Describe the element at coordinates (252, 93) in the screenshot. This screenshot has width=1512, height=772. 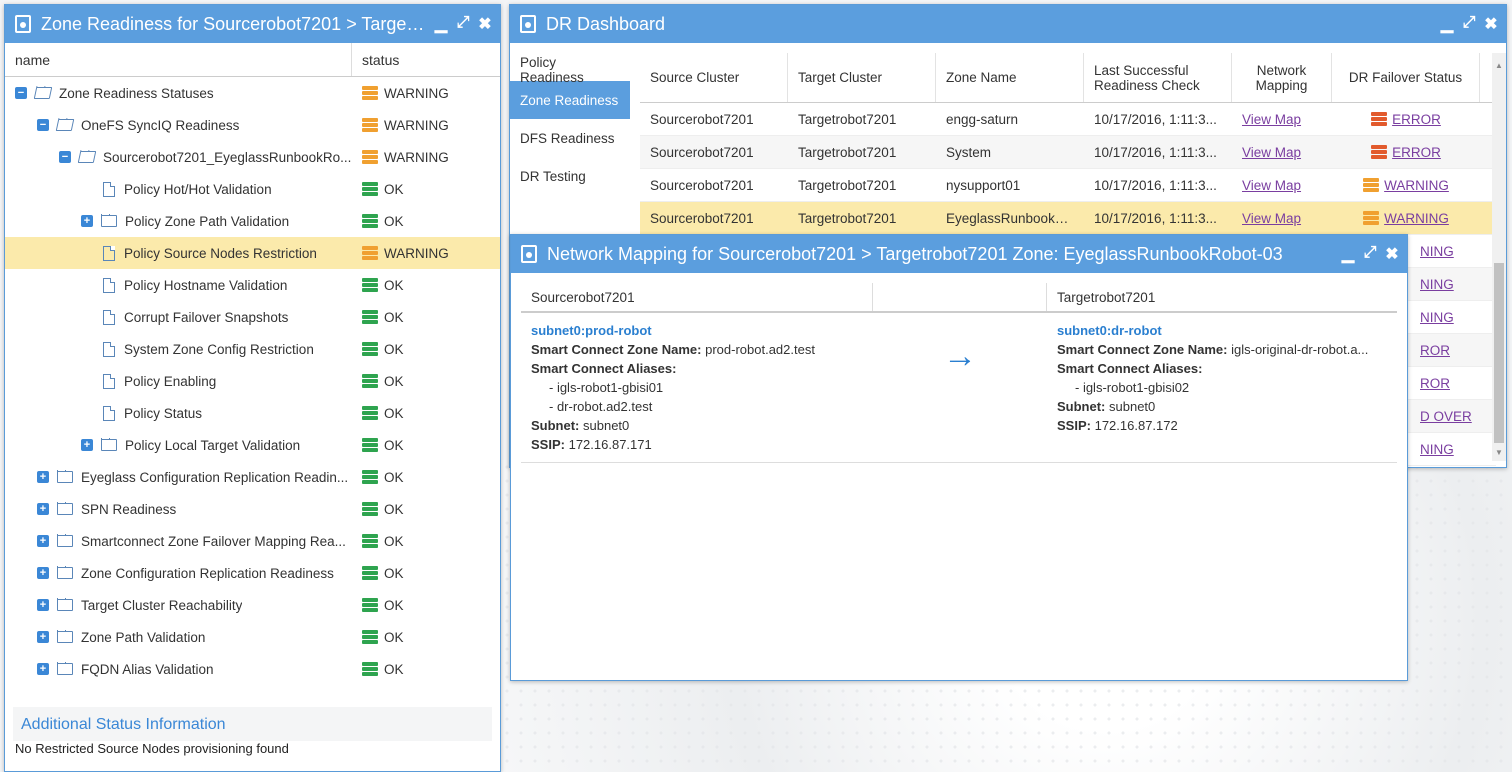
I see `tree-row: − Zone Readiness Statuses WARNING` at that location.